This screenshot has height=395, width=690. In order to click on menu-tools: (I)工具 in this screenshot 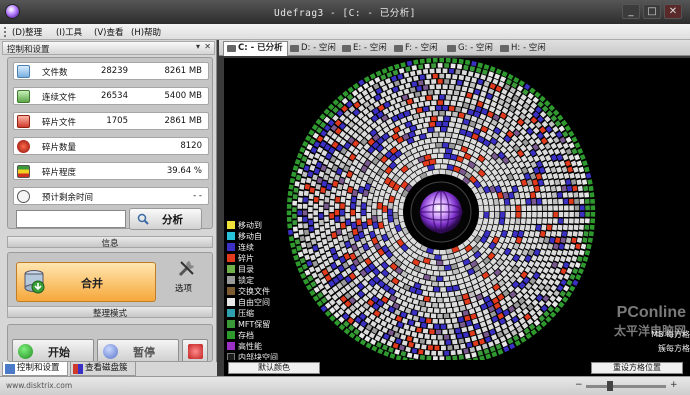, I will do `click(69, 32)`.